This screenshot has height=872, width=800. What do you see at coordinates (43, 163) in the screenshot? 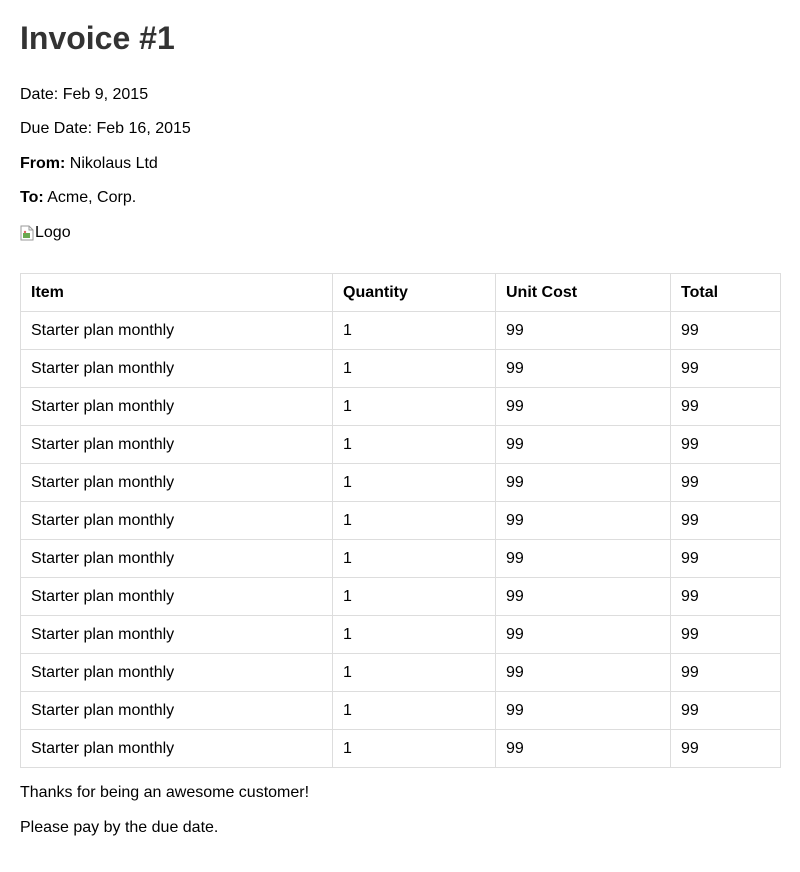
I see `from-label: From:` at bounding box center [43, 163].